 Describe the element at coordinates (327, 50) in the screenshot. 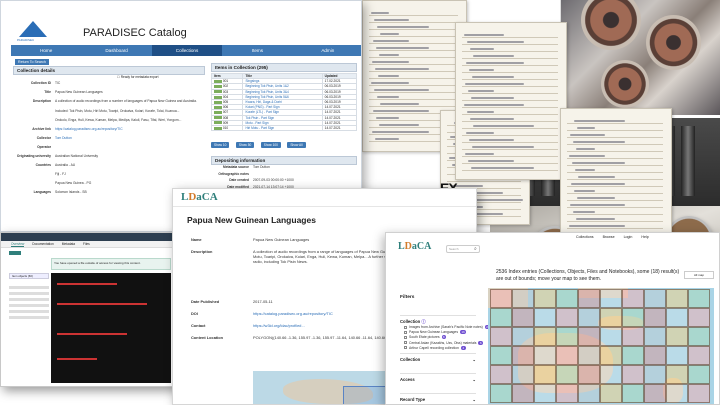

I see `nav-admin: Admin` at that location.